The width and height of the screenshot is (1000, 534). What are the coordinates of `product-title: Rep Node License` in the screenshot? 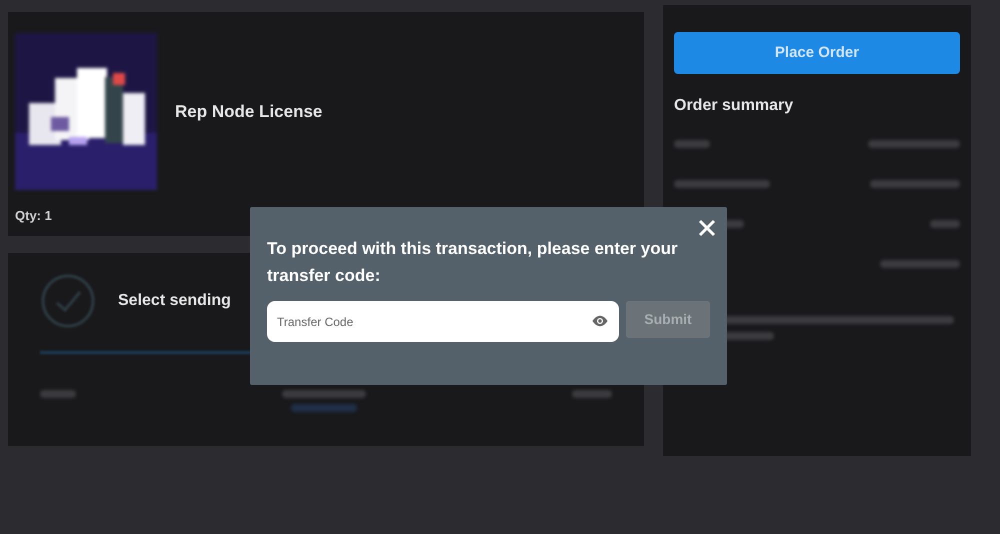 It's located at (248, 111).